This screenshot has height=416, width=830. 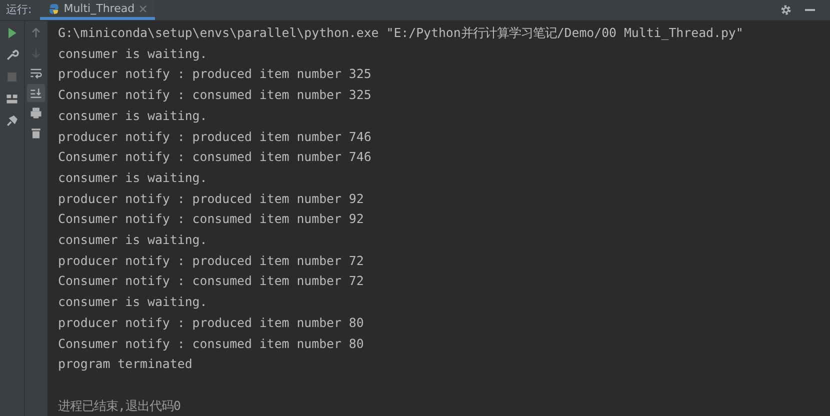 I want to click on console-line: producer notify : produced item number 80, so click(x=211, y=323).